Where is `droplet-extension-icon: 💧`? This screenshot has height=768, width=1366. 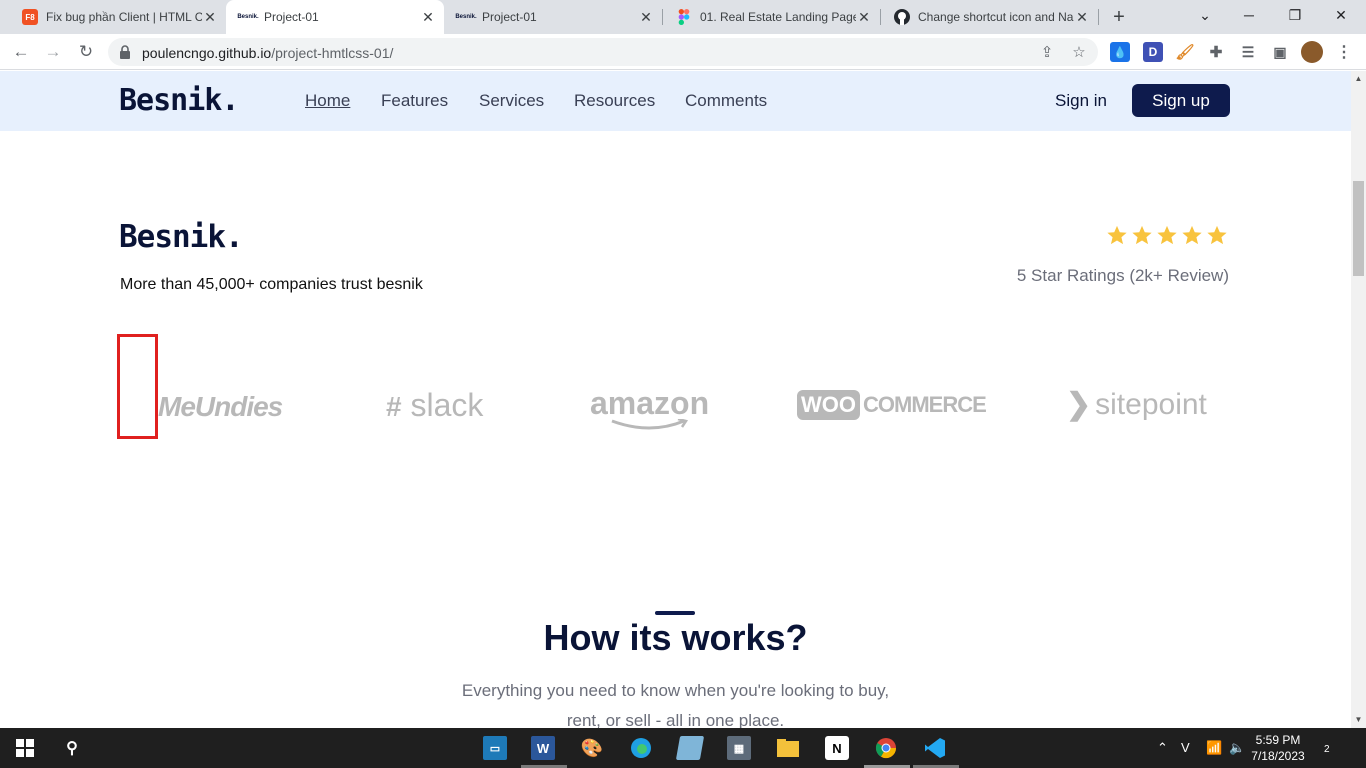 droplet-extension-icon: 💧 is located at coordinates (1120, 52).